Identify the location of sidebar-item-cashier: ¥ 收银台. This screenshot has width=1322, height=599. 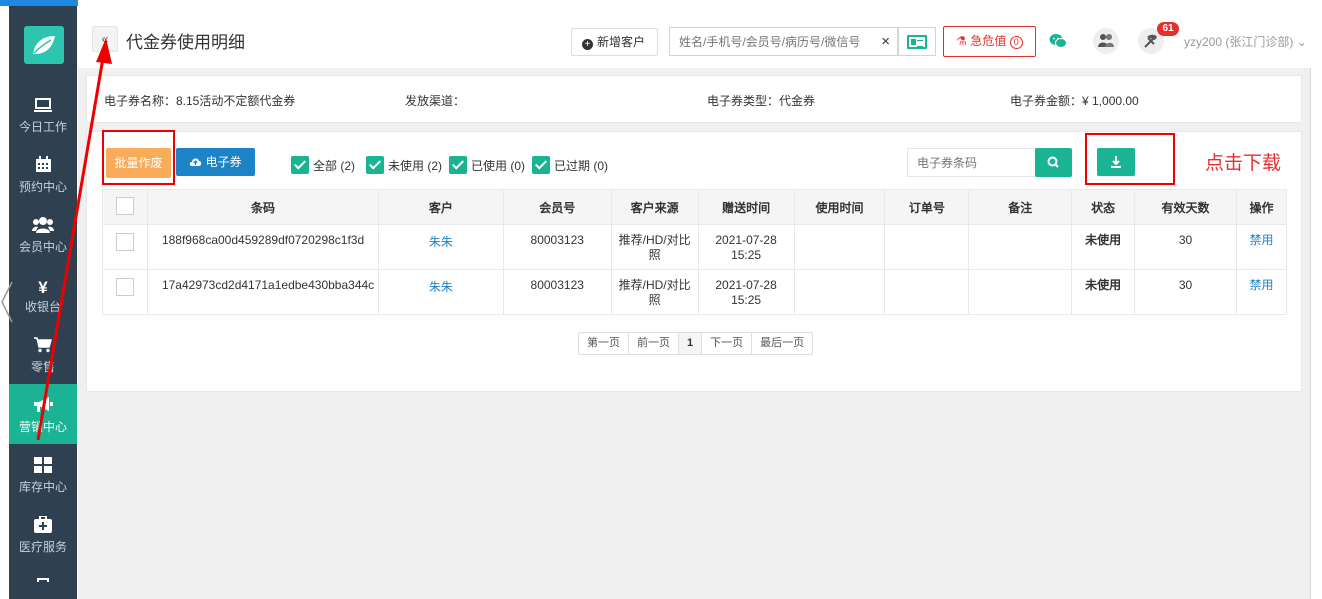
(43, 294).